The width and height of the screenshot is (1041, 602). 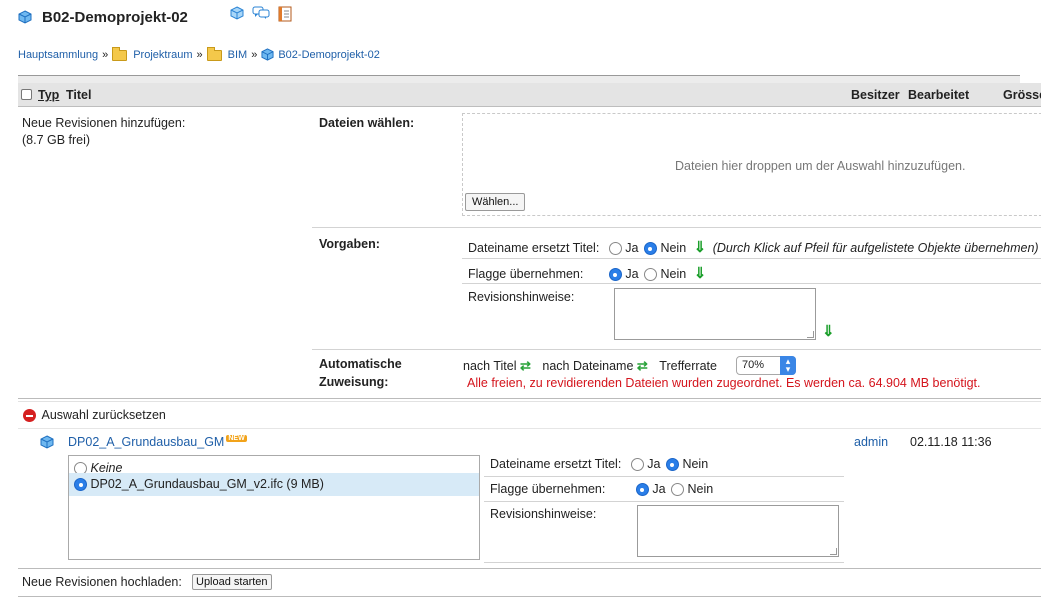 I want to click on auto-assign-label: Automatische, so click(x=360, y=364).